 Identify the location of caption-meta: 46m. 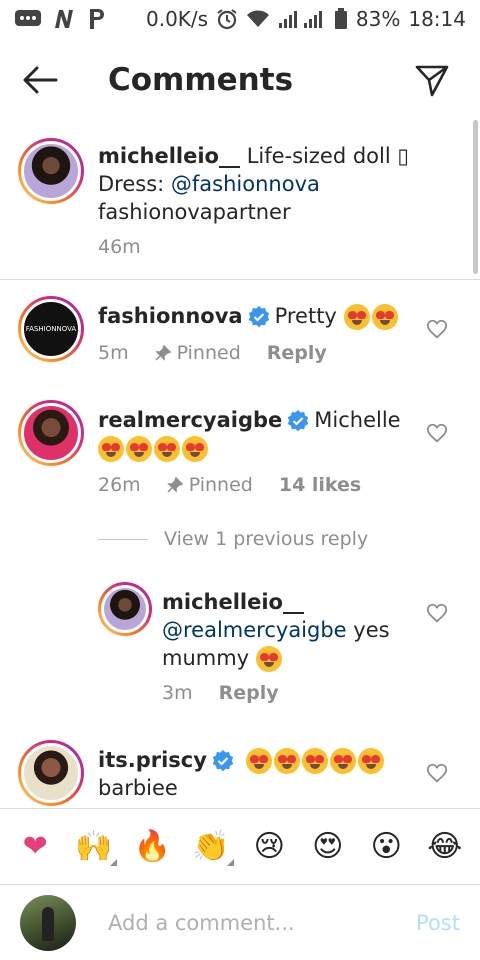
(132, 247).